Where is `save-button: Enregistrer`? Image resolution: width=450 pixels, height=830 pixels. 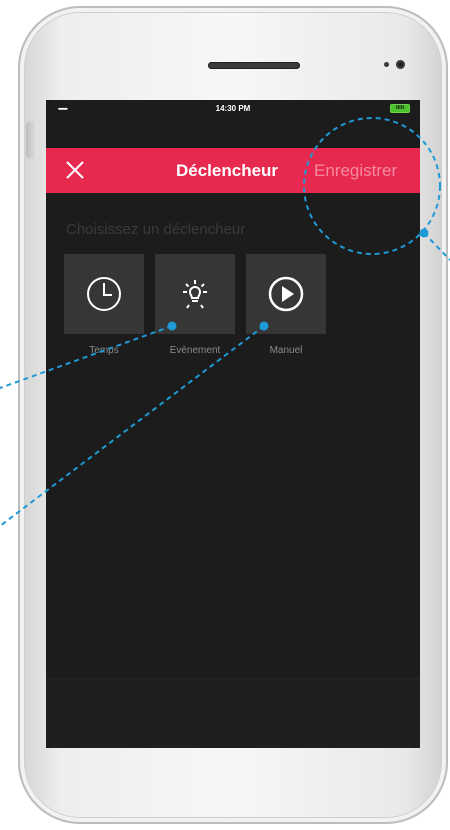 save-button: Enregistrer is located at coordinates (355, 171).